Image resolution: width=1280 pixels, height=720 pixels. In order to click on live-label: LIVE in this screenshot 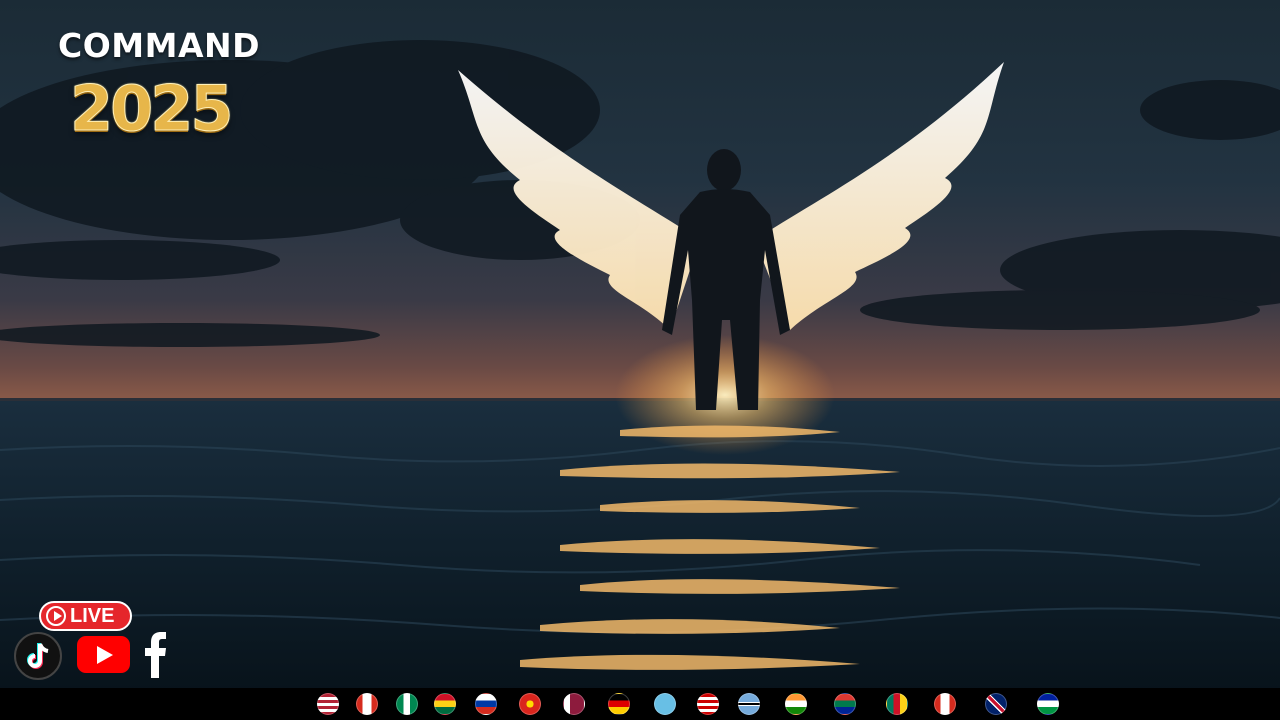, I will do `click(92, 615)`.